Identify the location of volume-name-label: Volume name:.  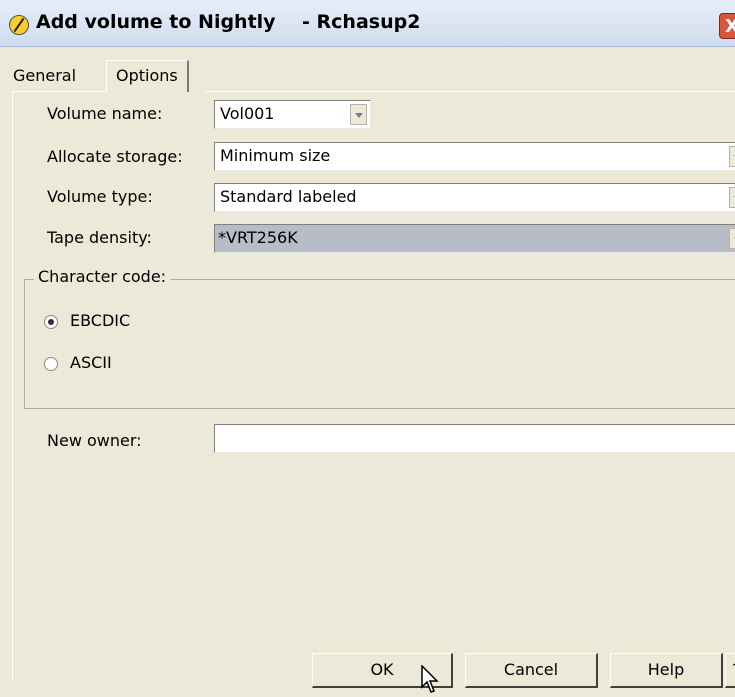
(105, 113).